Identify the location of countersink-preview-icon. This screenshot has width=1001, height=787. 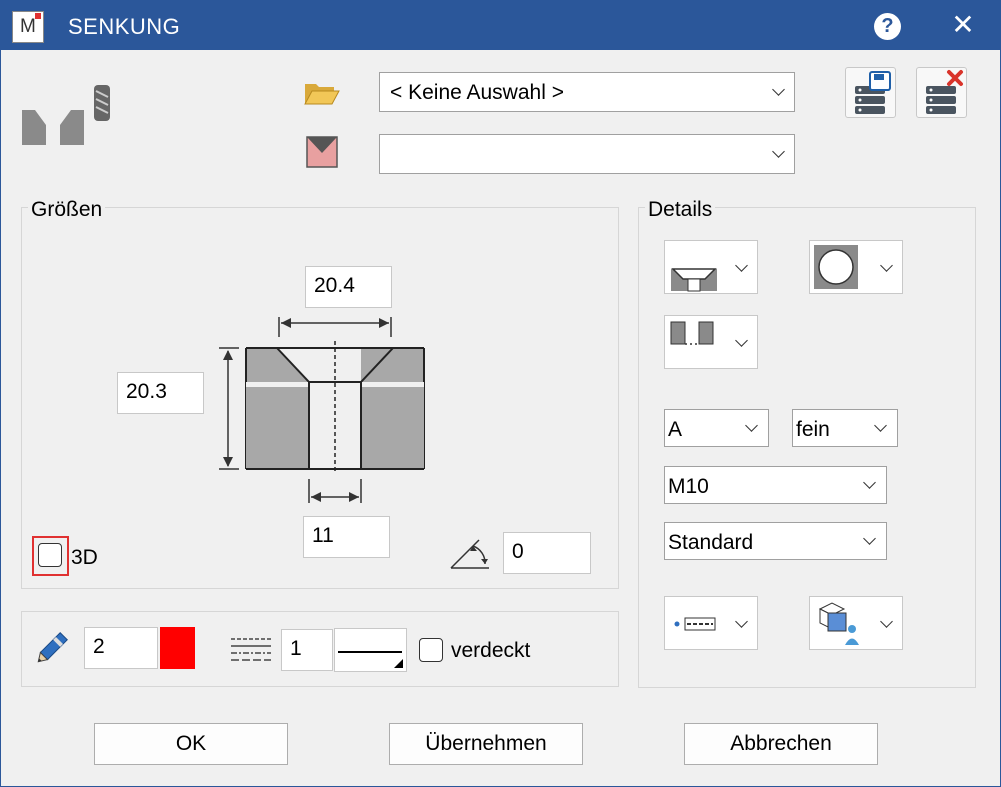
(68, 114).